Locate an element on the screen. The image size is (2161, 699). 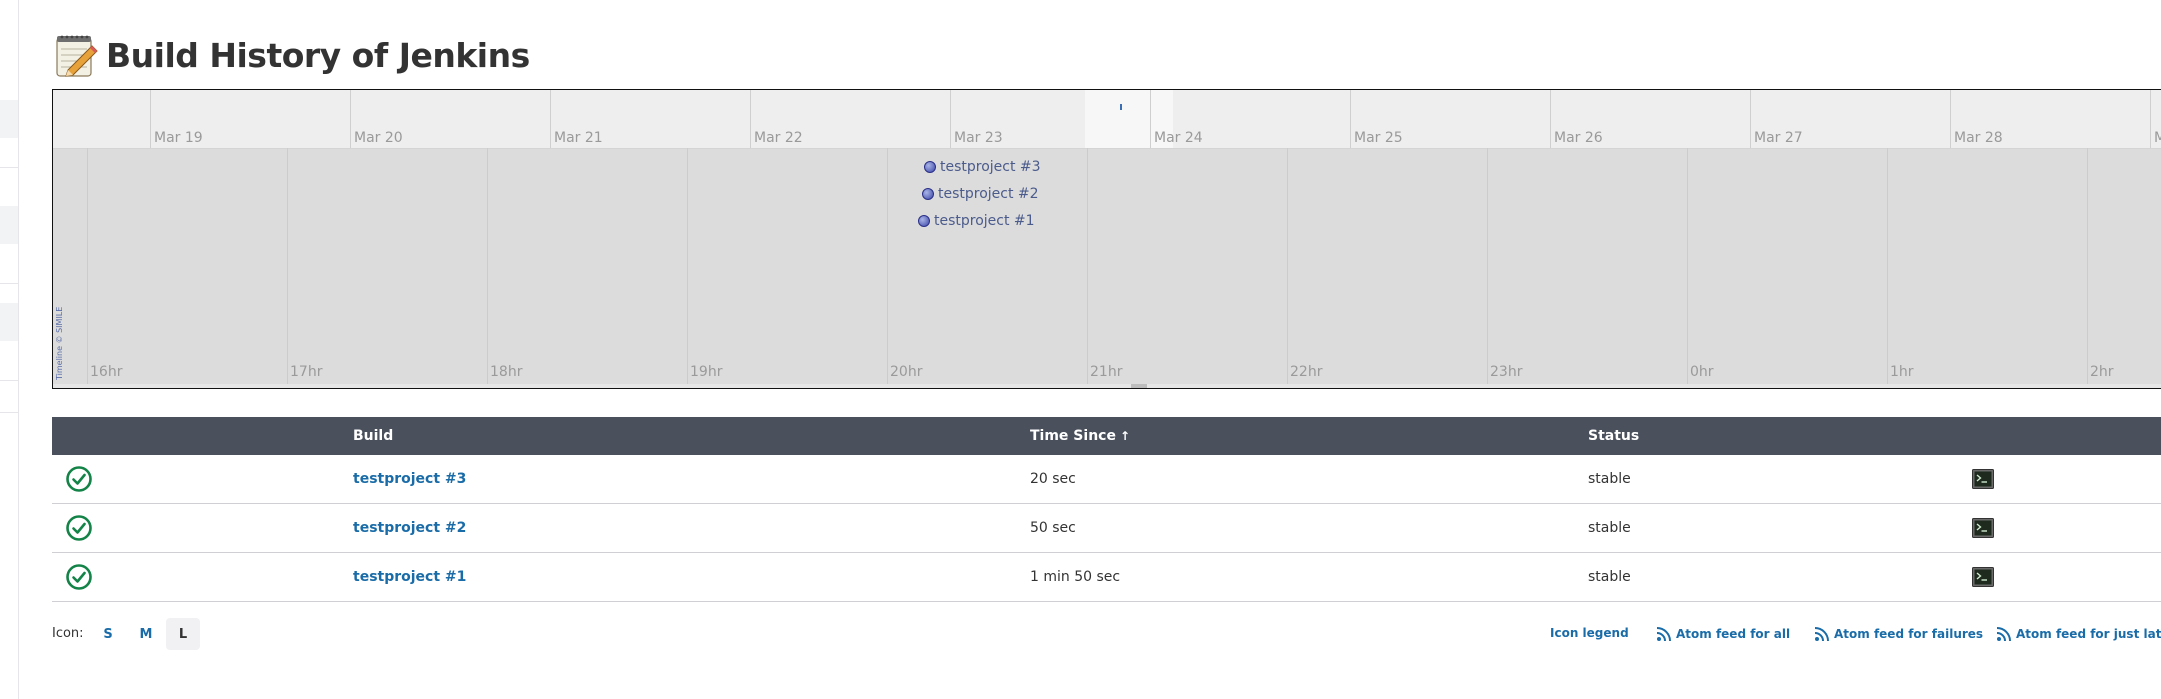
icon-size-large-button: L is located at coordinates (183, 634).